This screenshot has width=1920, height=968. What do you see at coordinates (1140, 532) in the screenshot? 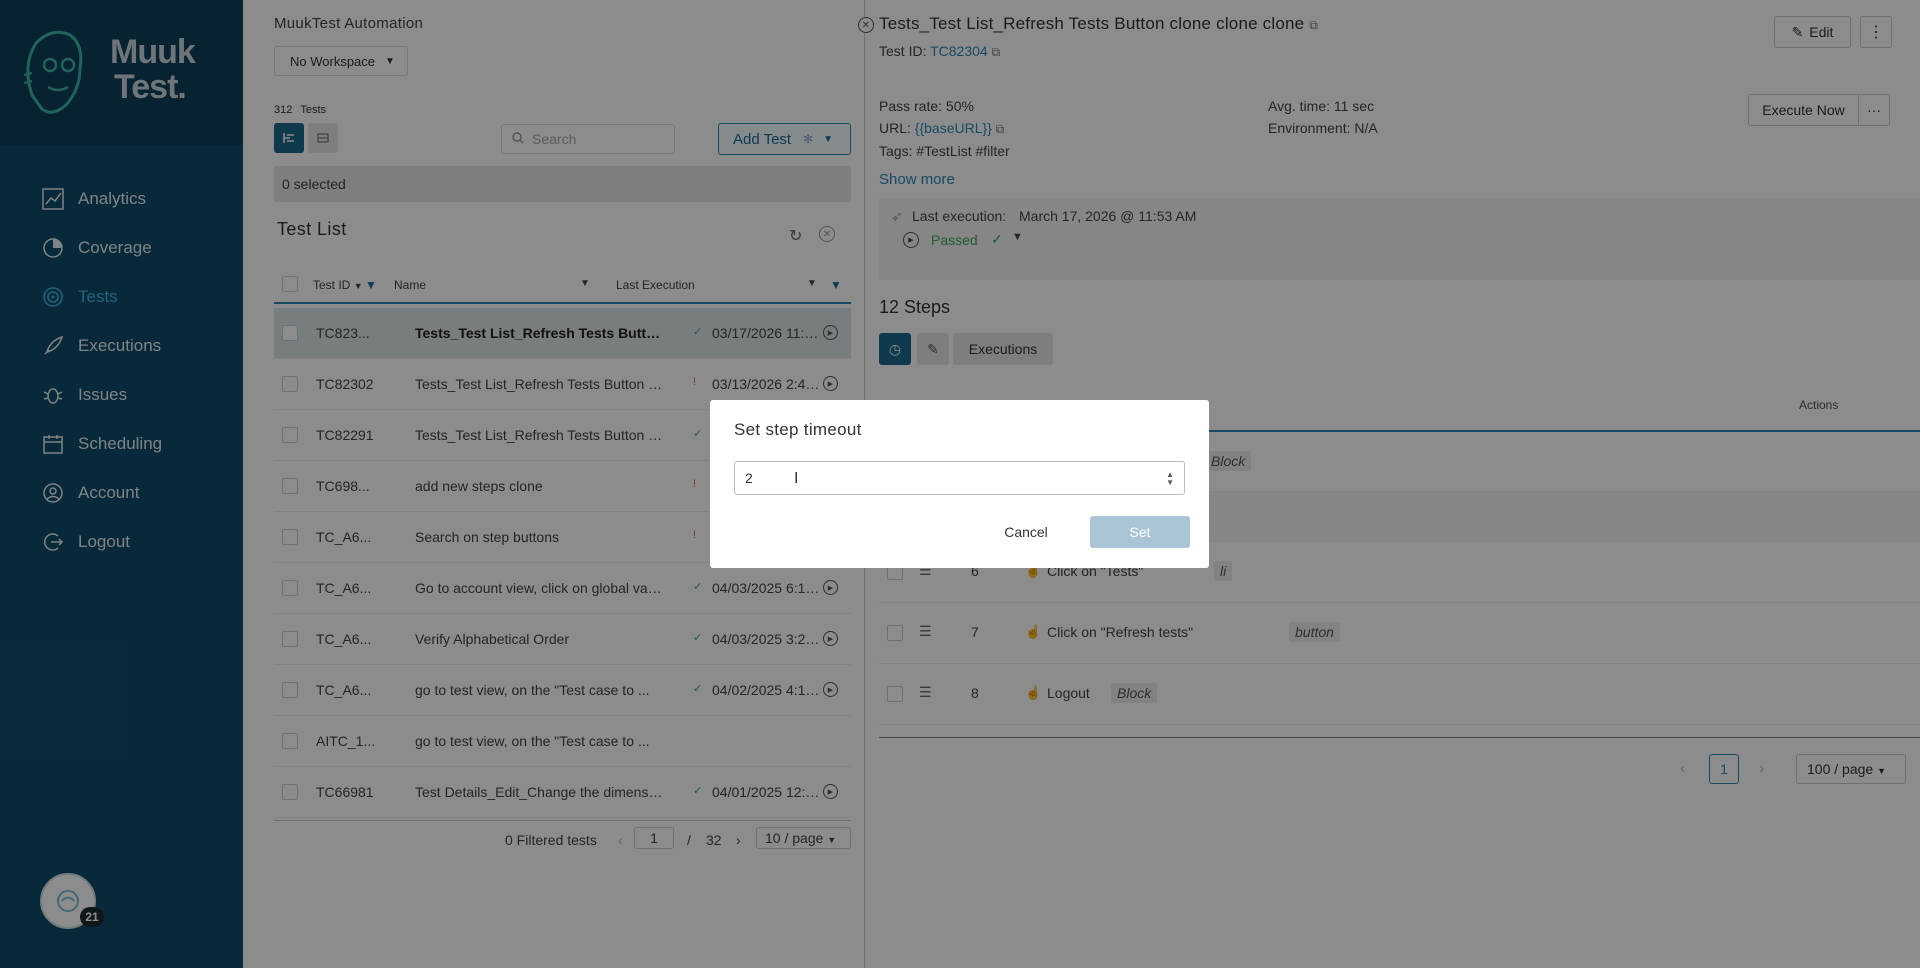
I see `set-button: Set` at bounding box center [1140, 532].